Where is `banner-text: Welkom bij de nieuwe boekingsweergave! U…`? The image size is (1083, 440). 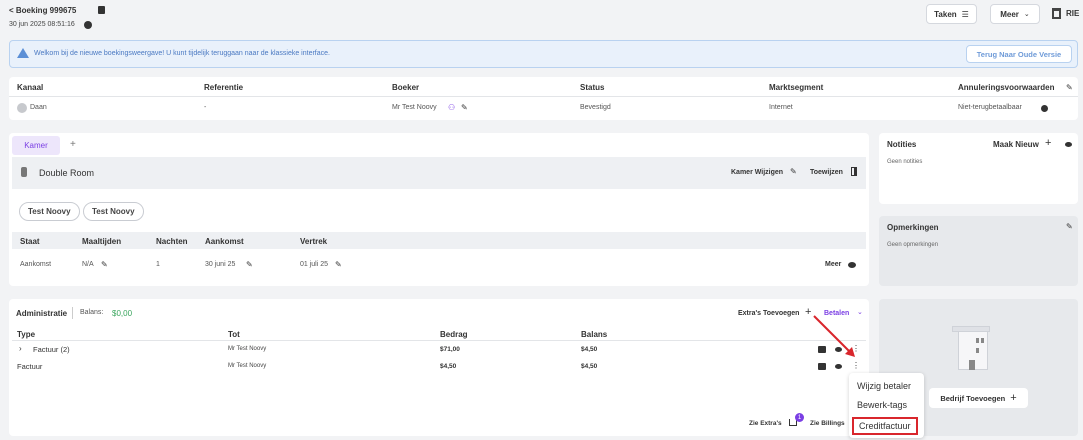
banner-text: Welkom bij de nieuwe boekingsweergave! U… is located at coordinates (182, 53).